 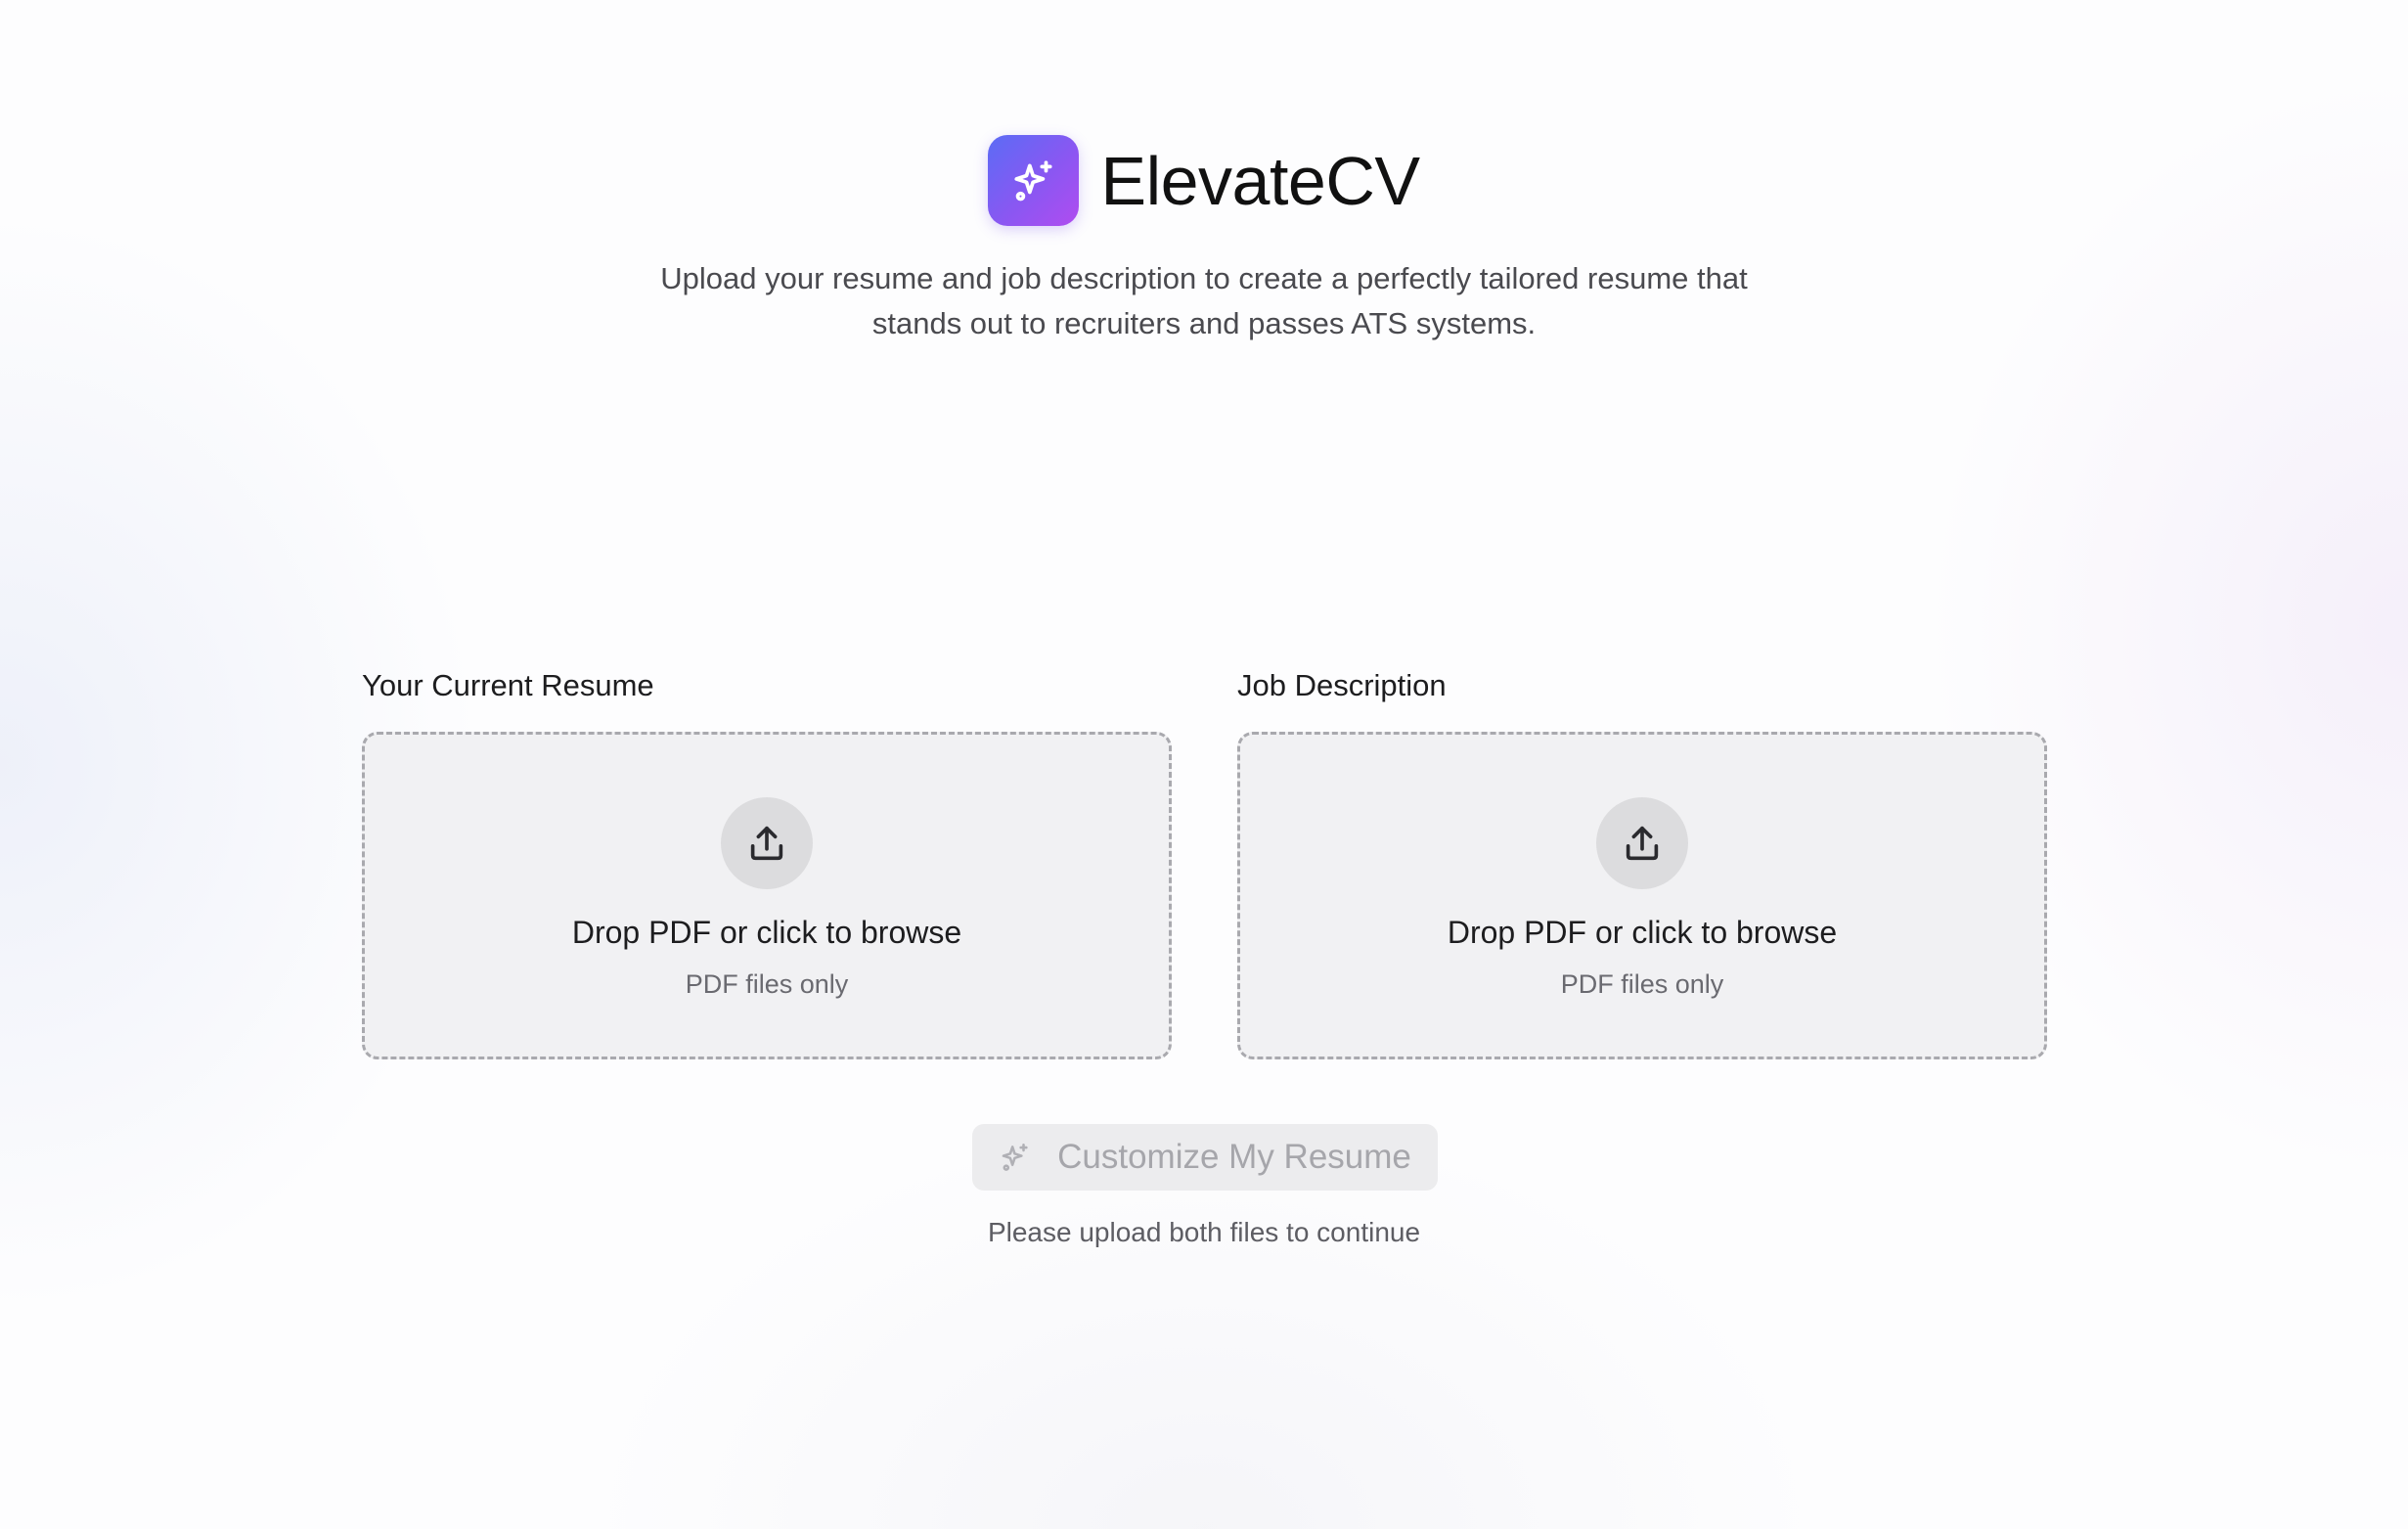 What do you see at coordinates (1204, 1232) in the screenshot?
I see `upload-hint: Please upload both files to continue` at bounding box center [1204, 1232].